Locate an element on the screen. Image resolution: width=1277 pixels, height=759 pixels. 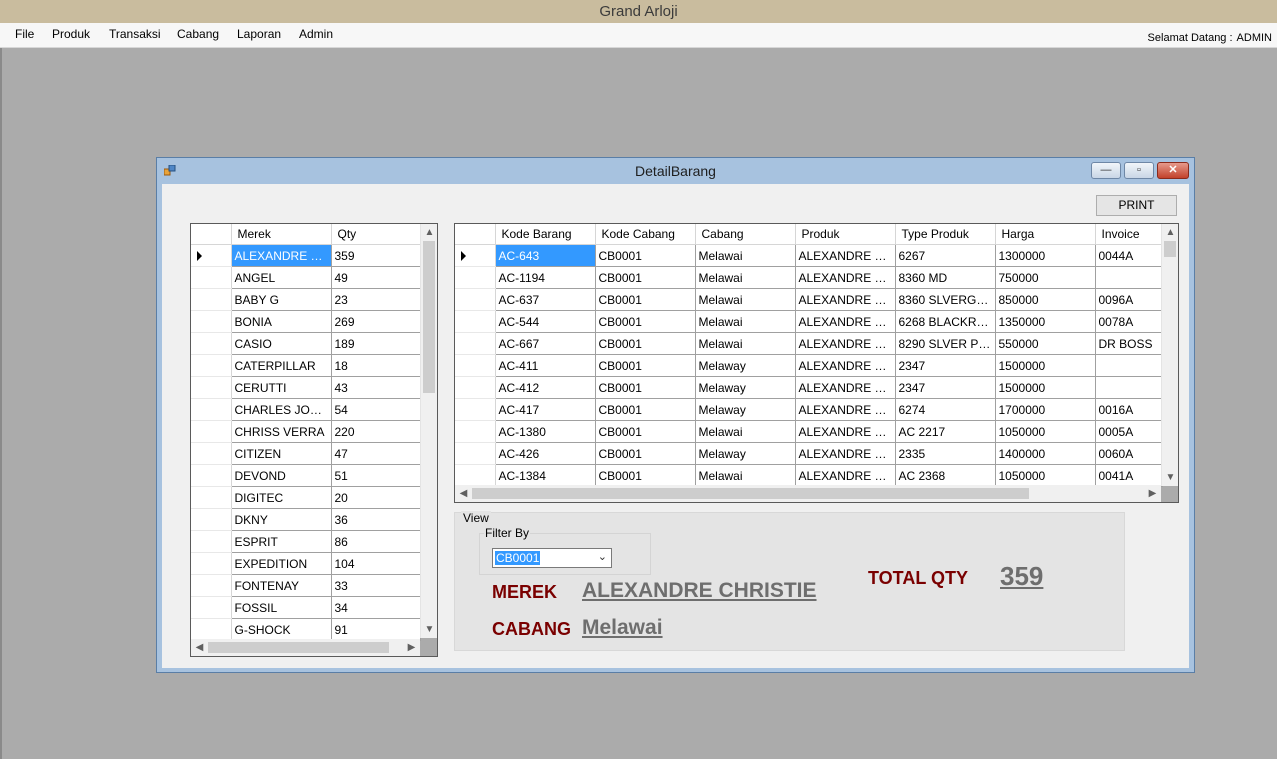
table-cell: AC-411 is located at coordinates (545, 365).